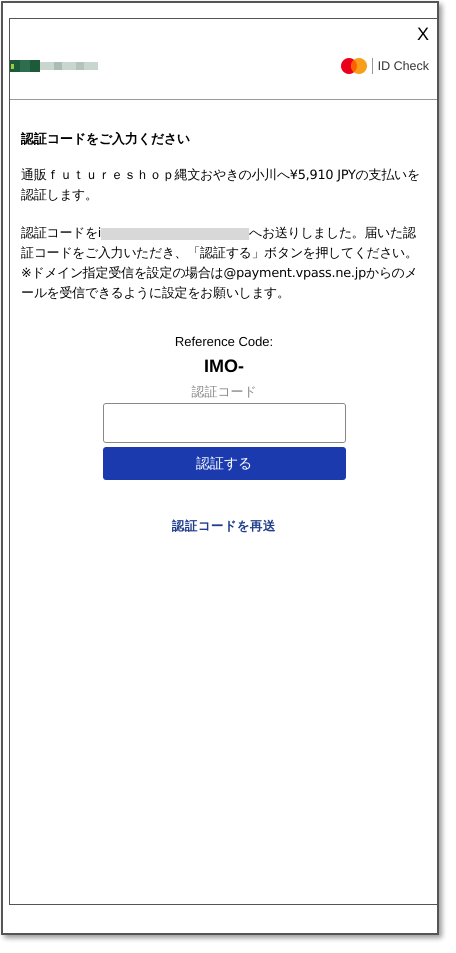 This screenshot has height=953, width=456. What do you see at coordinates (220, 244) in the screenshot?
I see `message-paragraph: 認証コードをi へお送りしました。届いた認証コードをご入力いただき、「認証する」ボタンを押してください。` at bounding box center [220, 244].